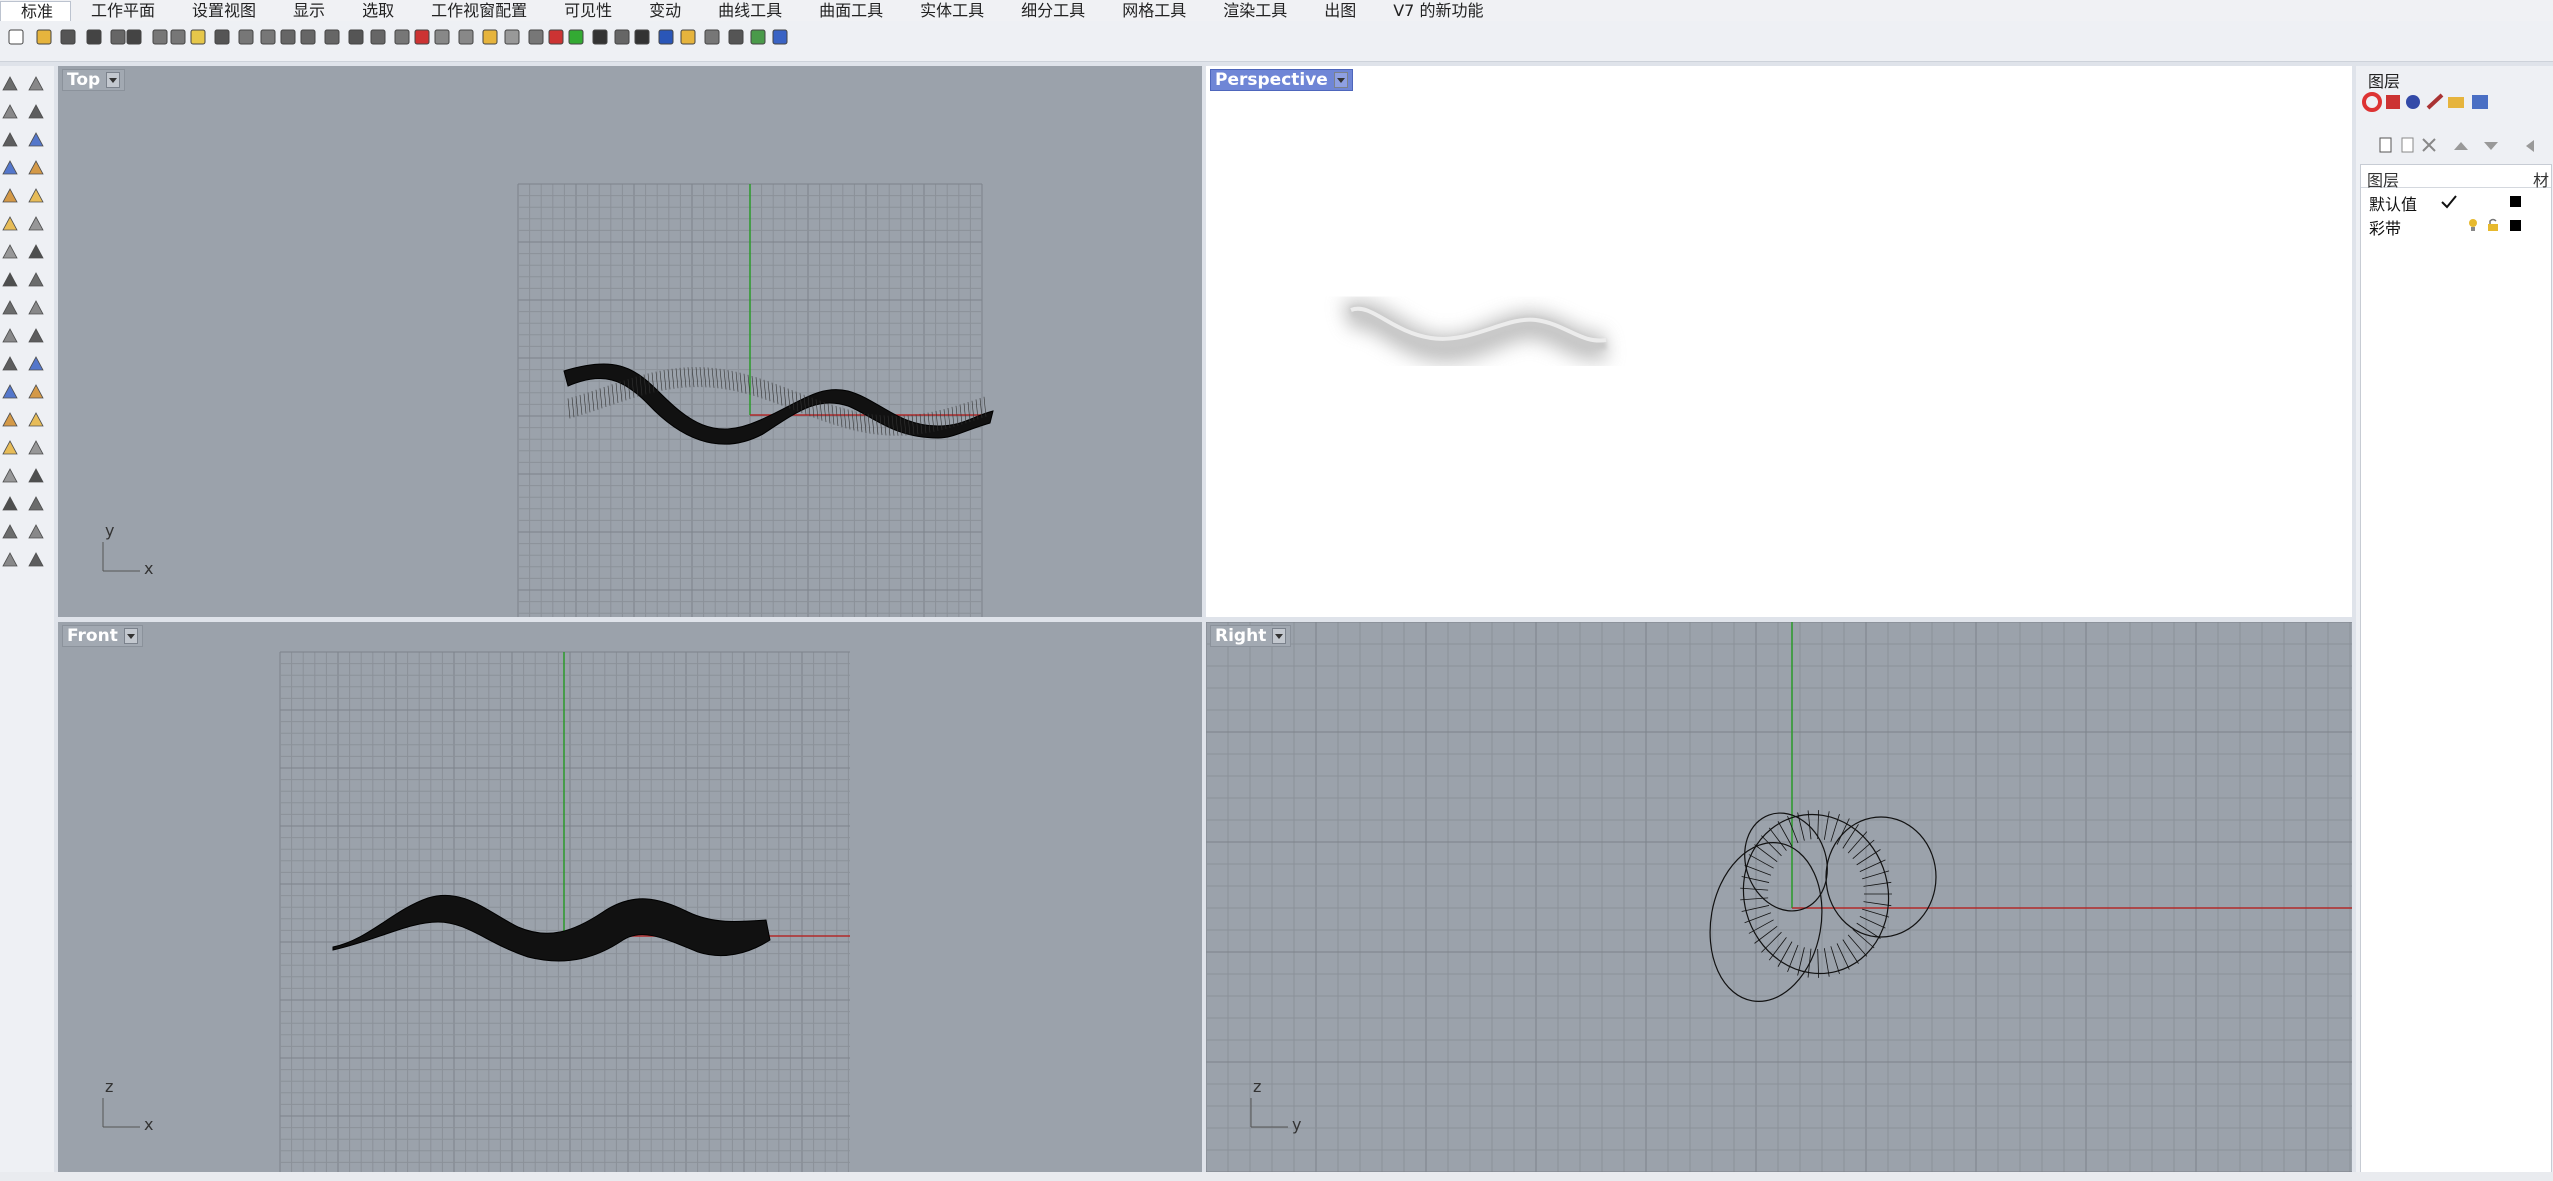 The image size is (2553, 1181). I want to click on menu-tab: 变动, so click(663, 10).